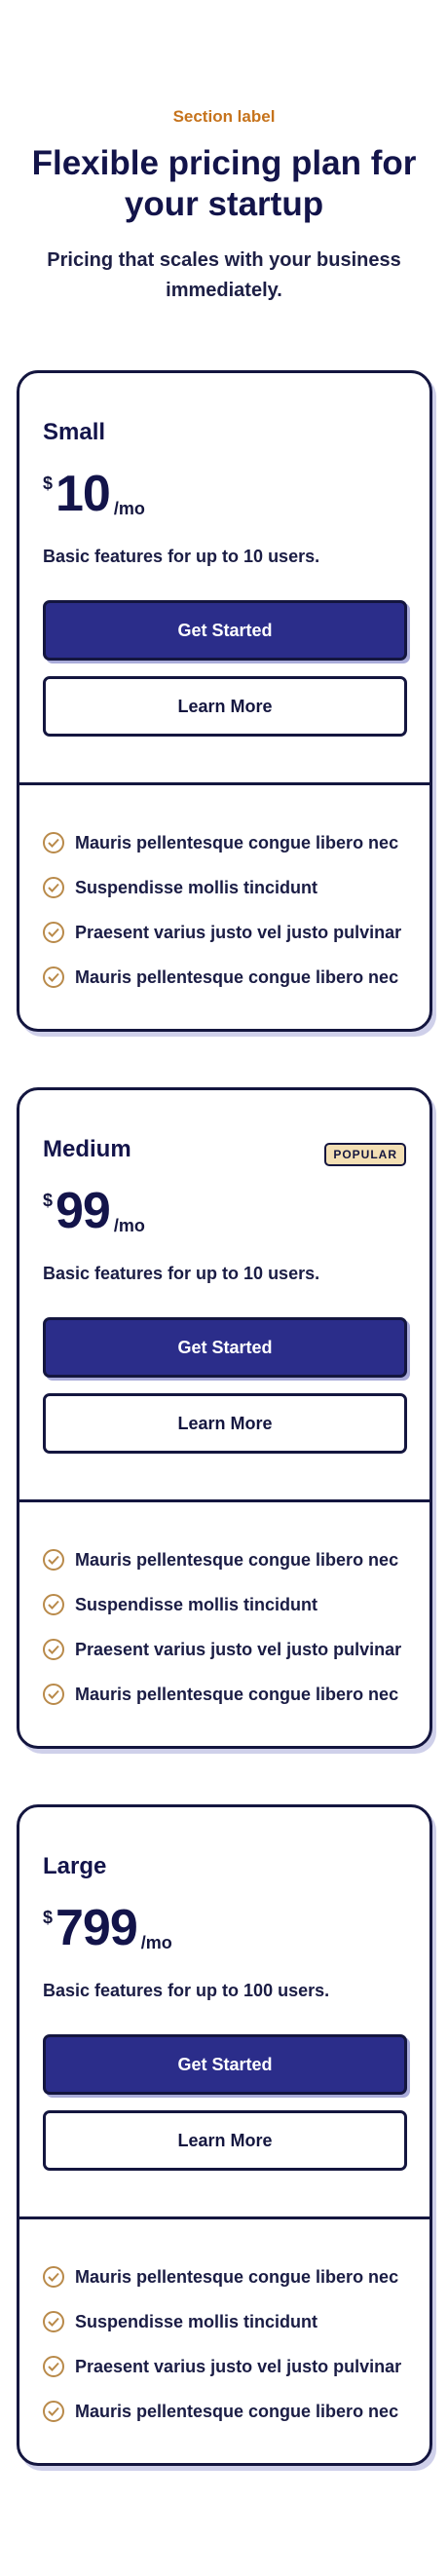 This screenshot has height=2576, width=448. I want to click on price-amount: 99, so click(83, 1211).